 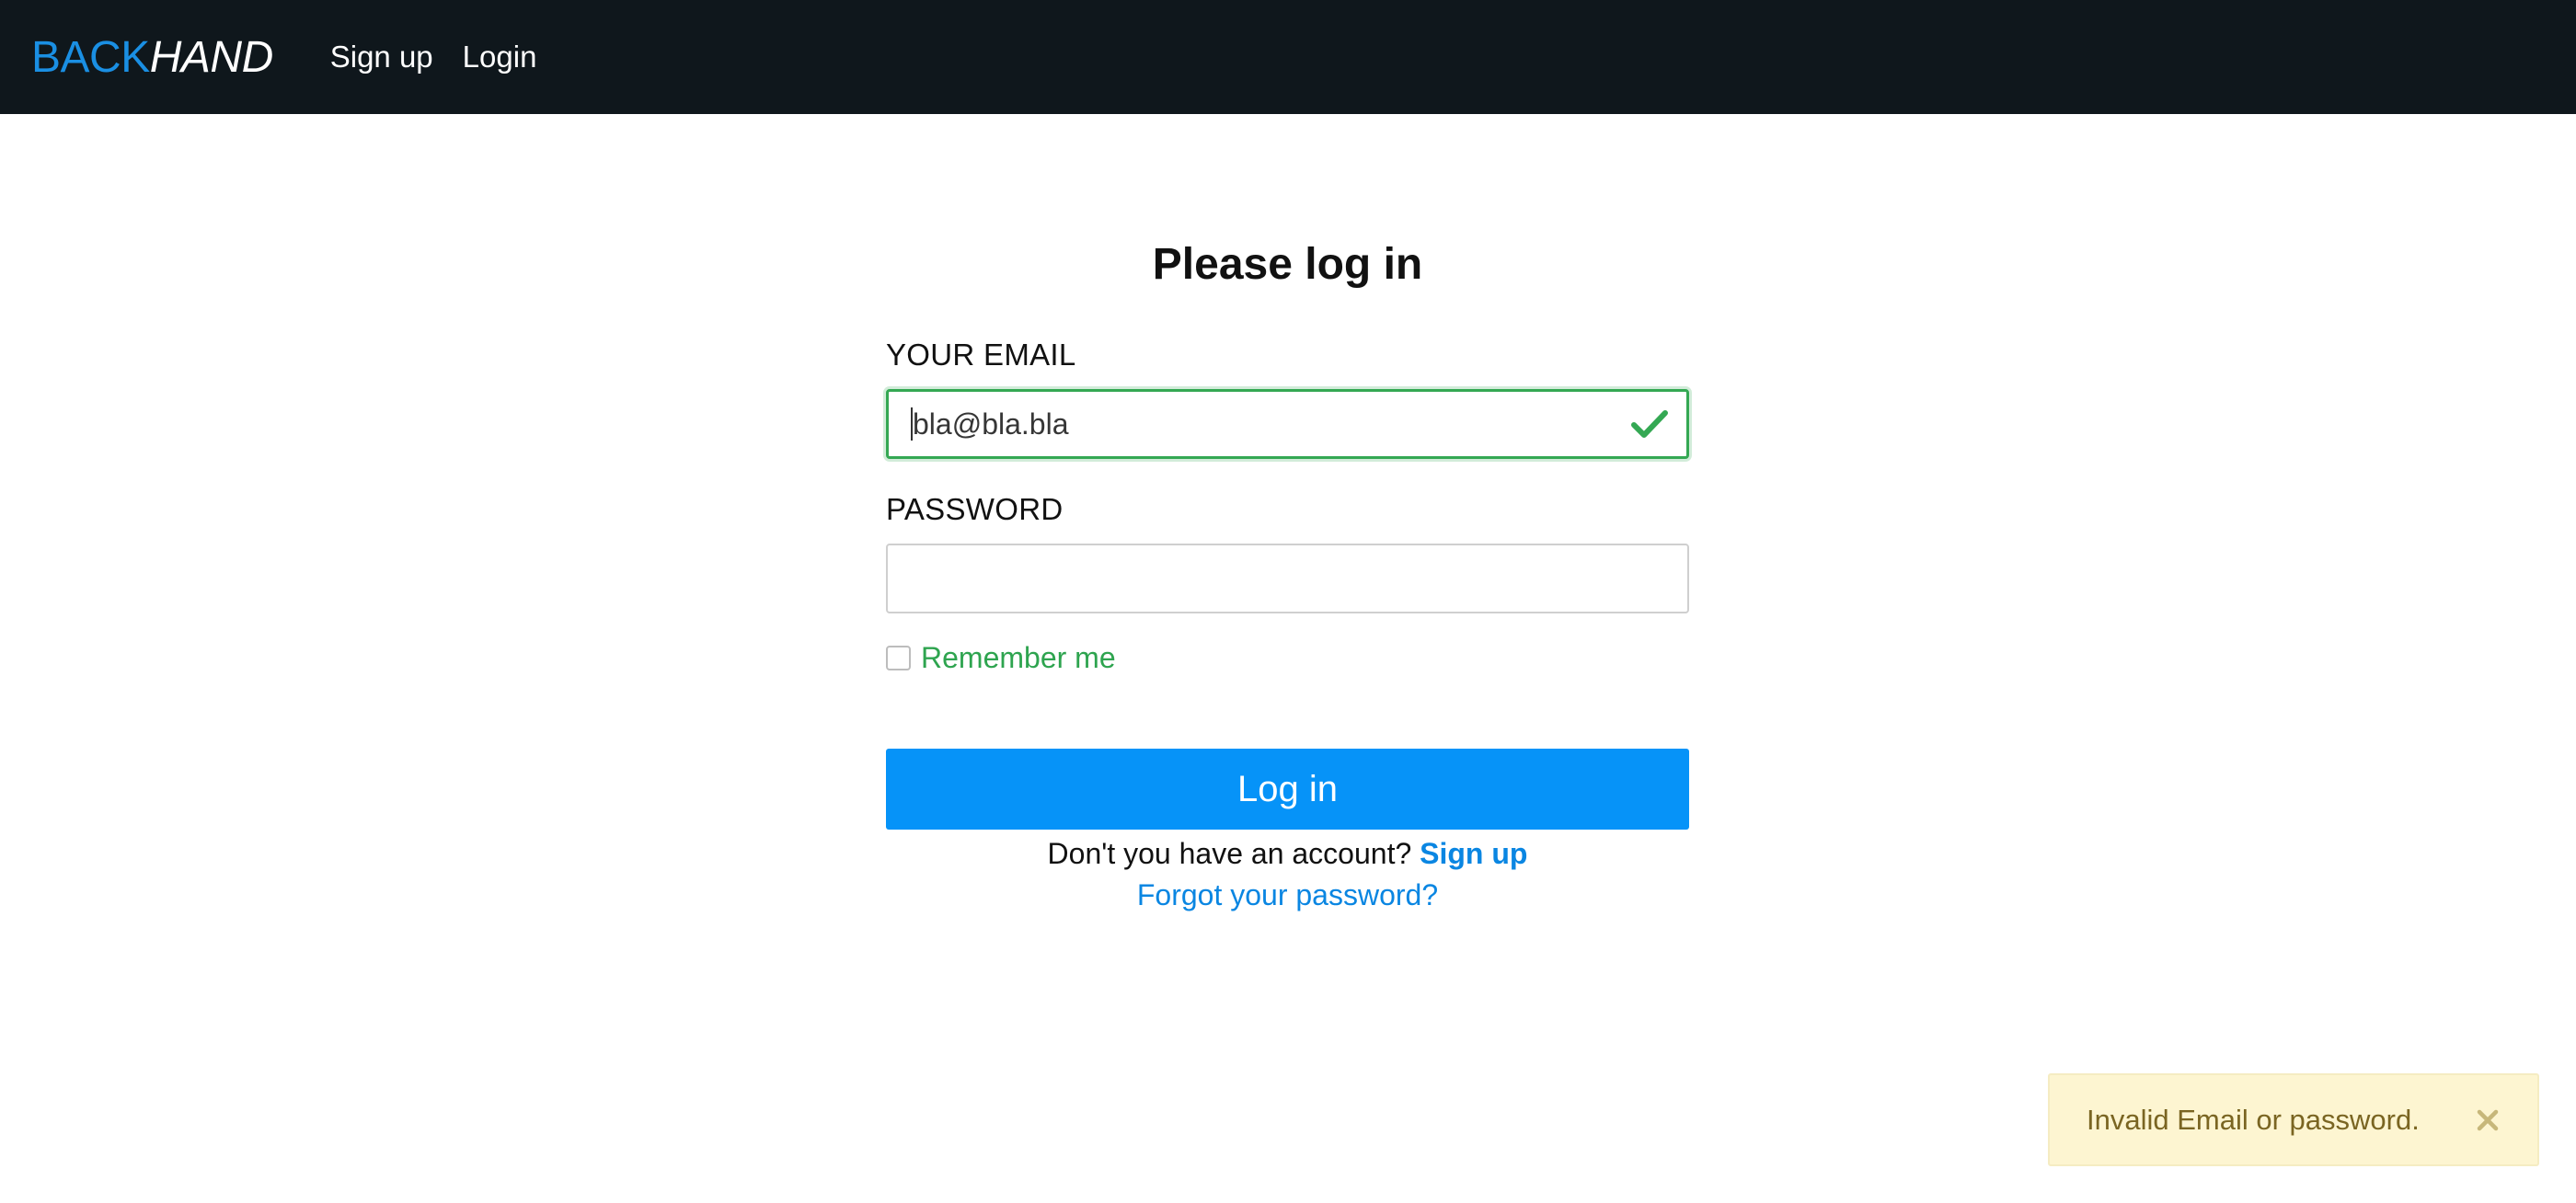 What do you see at coordinates (1287, 424) in the screenshot?
I see `email-field: bla@bla.bla` at bounding box center [1287, 424].